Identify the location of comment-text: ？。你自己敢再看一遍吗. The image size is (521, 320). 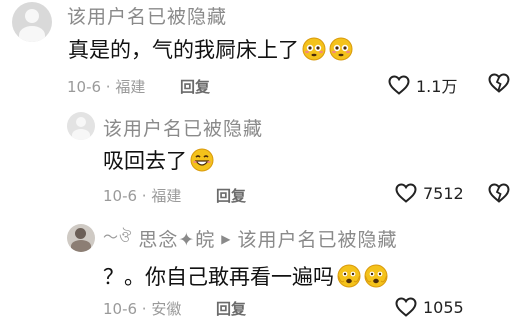
(245, 276).